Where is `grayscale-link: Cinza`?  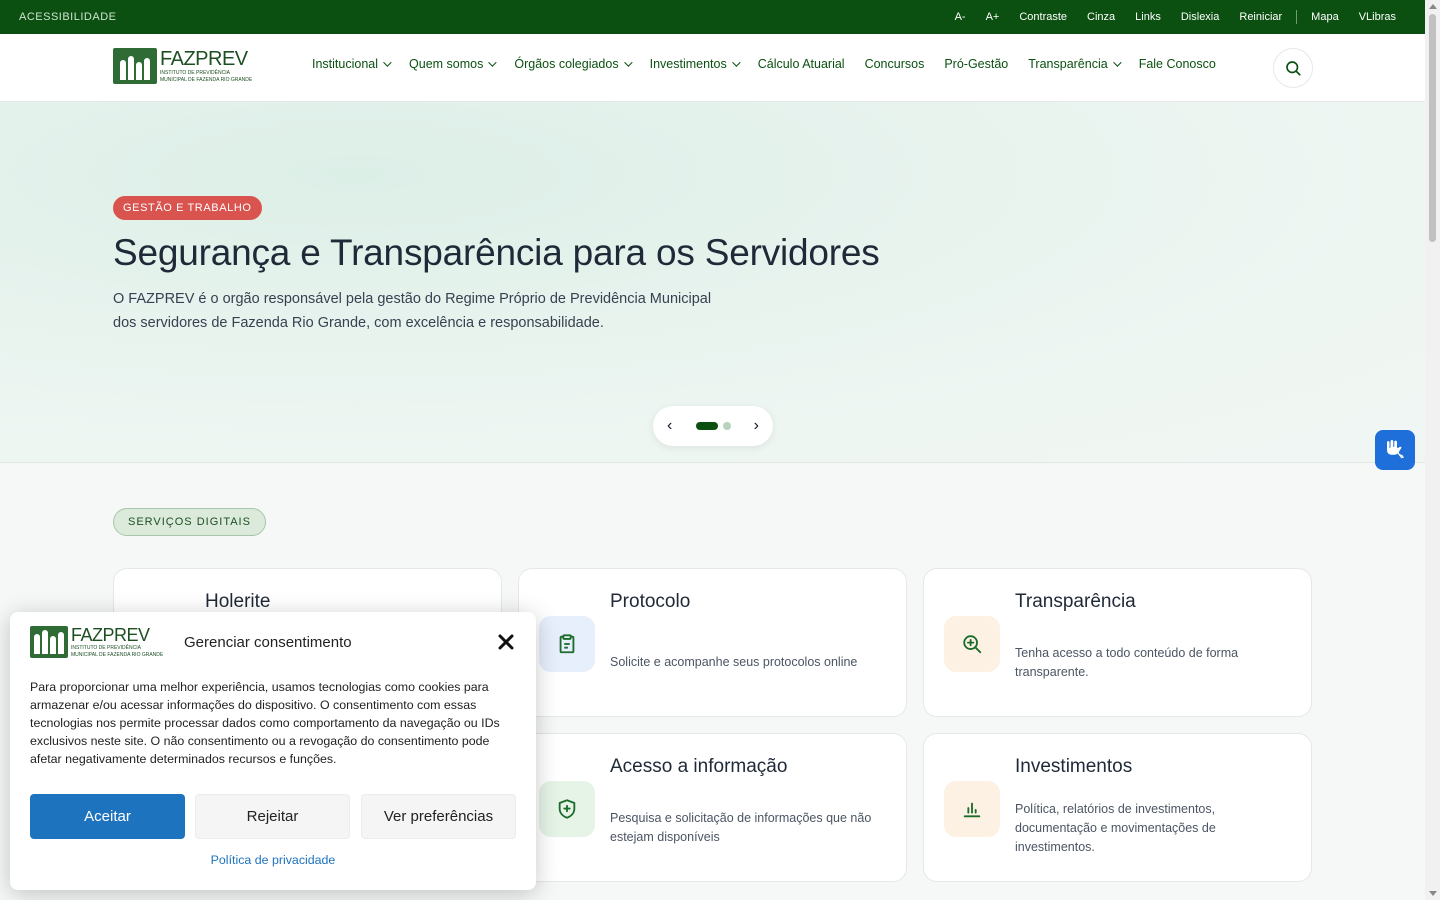
grayscale-link: Cinza is located at coordinates (1101, 17).